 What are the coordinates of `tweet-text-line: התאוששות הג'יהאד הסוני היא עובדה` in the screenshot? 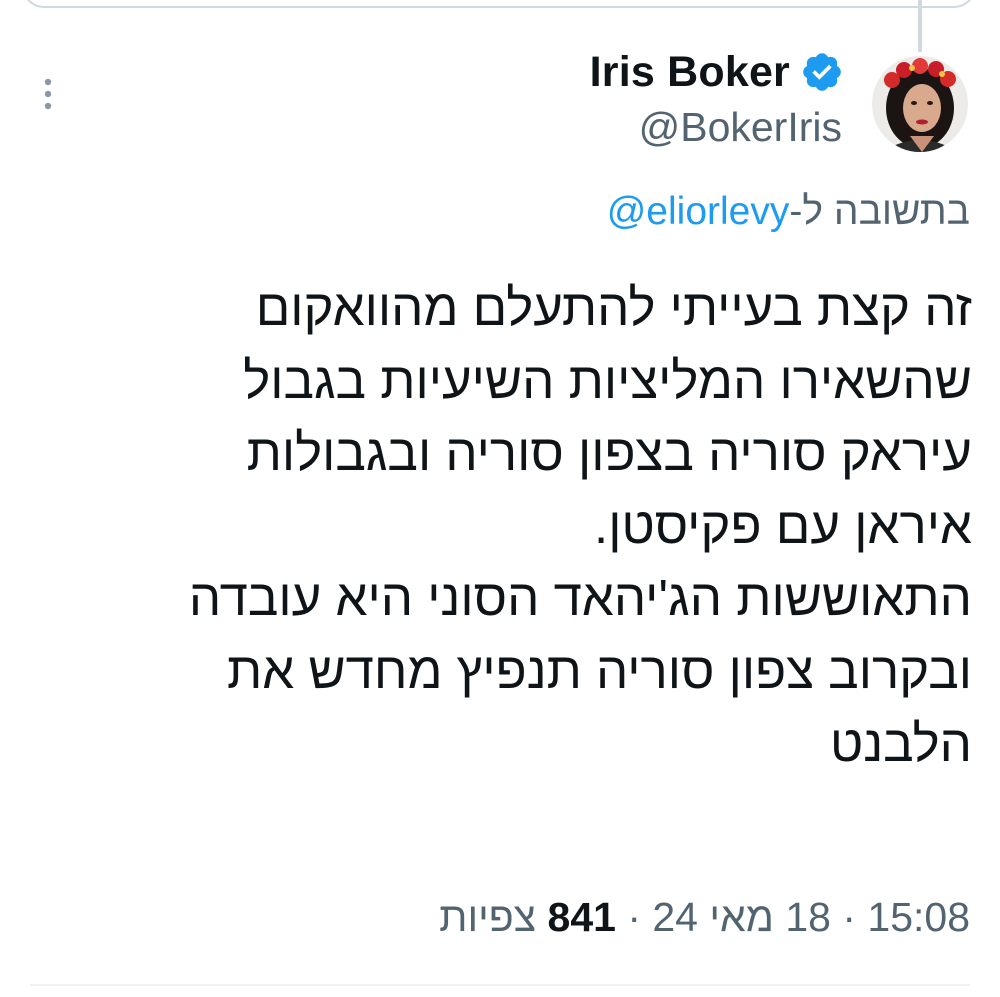 It's located at (580, 598).